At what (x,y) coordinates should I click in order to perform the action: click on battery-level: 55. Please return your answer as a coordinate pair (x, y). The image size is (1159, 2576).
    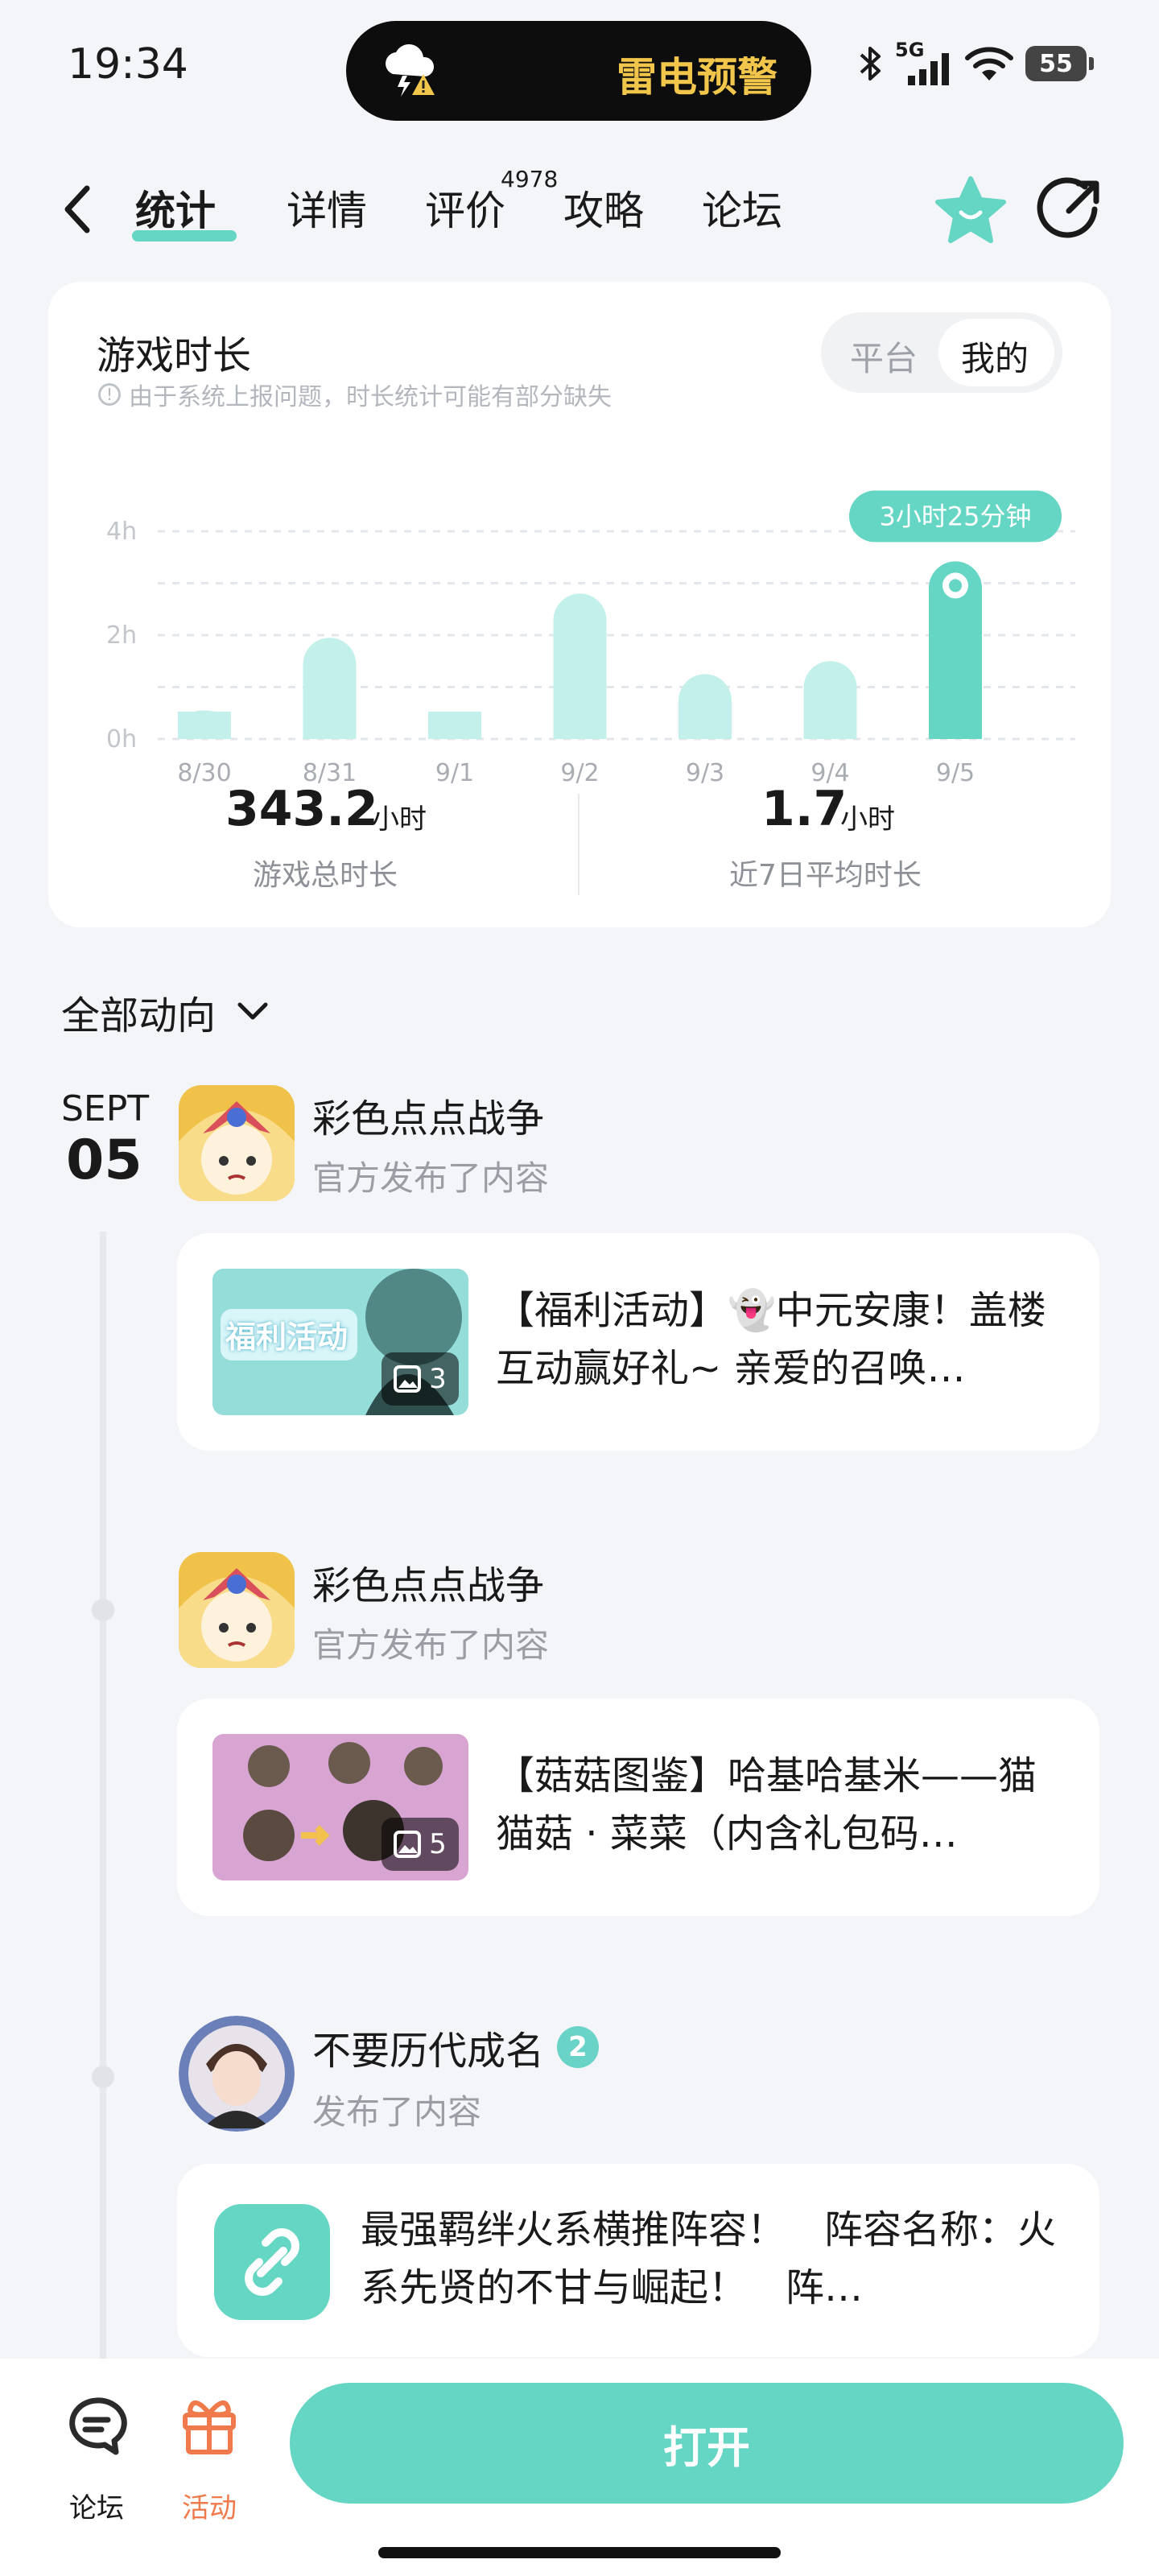
    Looking at the image, I should click on (1056, 63).